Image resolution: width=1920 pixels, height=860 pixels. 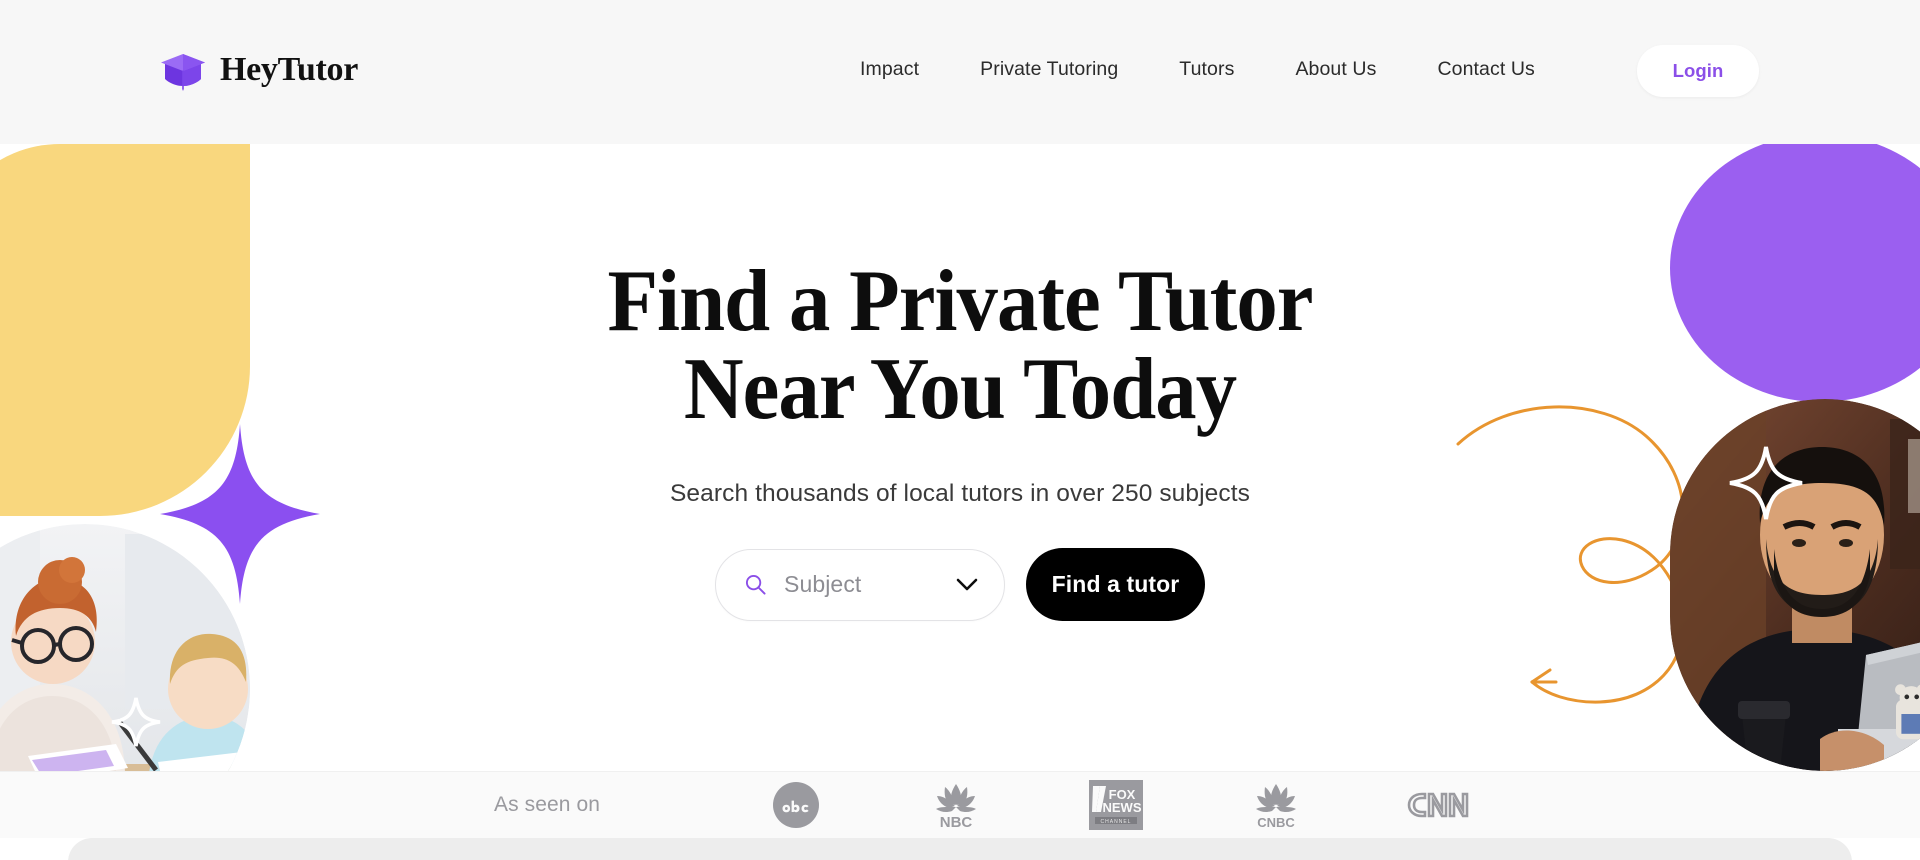 I want to click on cnn-logo, so click(x=1436, y=805).